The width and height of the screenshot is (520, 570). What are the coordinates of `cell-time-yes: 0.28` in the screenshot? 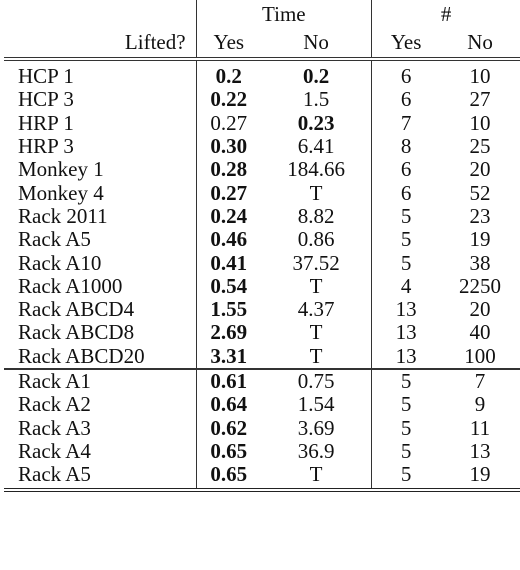 It's located at (228, 170).